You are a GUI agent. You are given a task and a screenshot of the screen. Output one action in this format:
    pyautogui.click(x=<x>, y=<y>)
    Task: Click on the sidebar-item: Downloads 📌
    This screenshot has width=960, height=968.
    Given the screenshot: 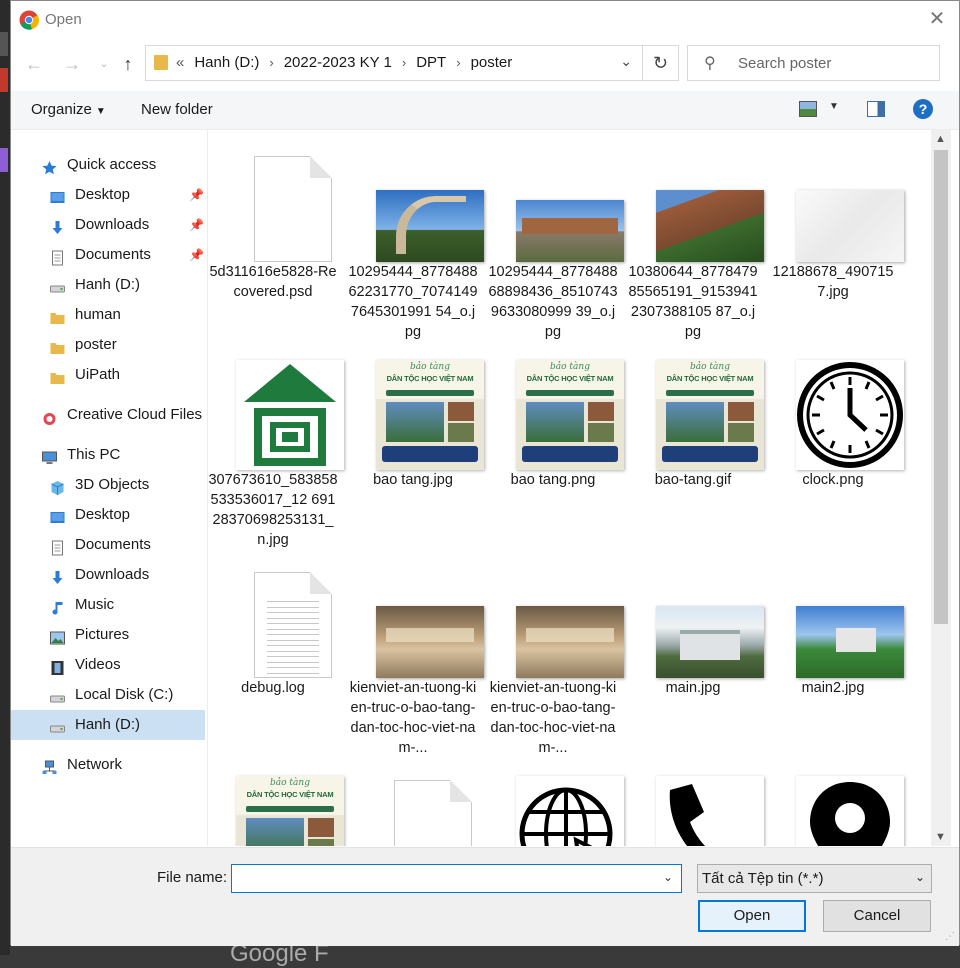 What is the action you would take?
    pyautogui.click(x=108, y=225)
    